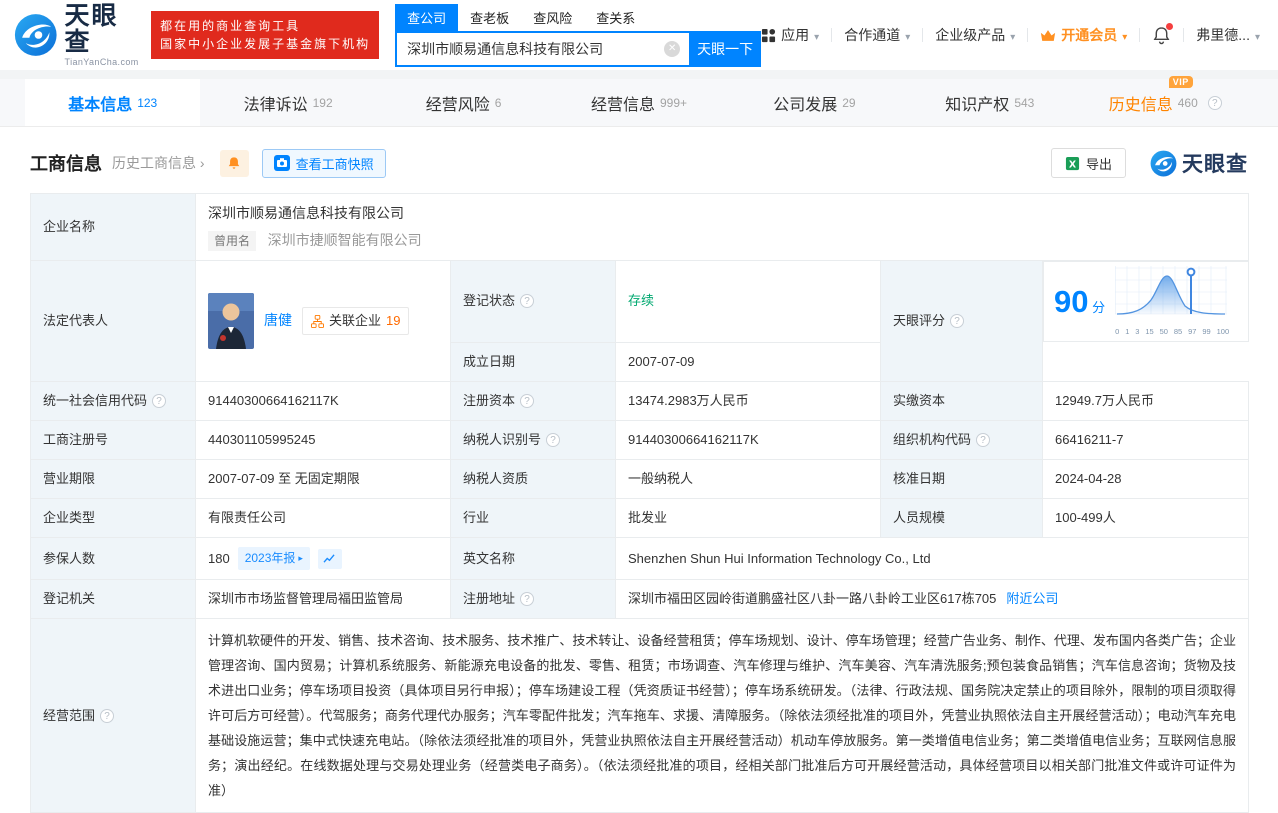 This screenshot has height=813, width=1278. I want to click on insured-count: 180, so click(219, 558).